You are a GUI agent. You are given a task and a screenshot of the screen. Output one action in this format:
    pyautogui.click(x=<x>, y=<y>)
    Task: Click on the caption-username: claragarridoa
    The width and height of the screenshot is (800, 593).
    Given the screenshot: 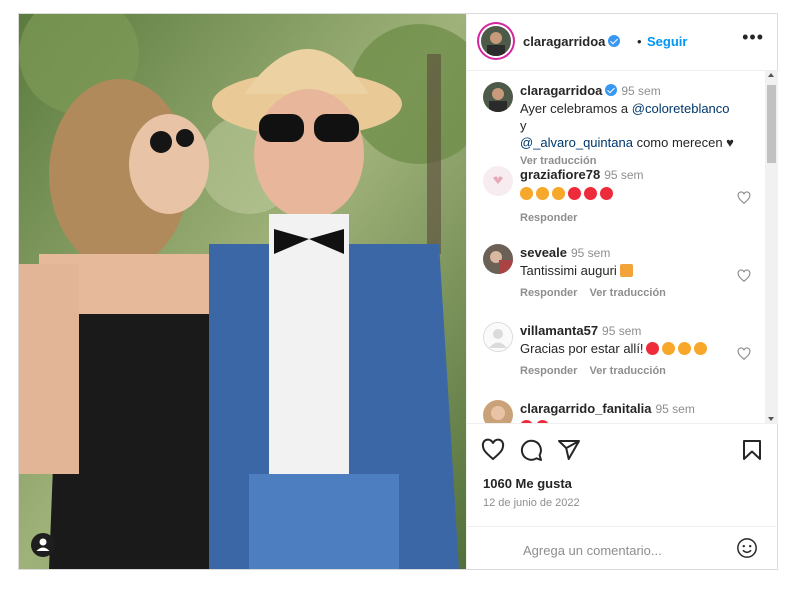 What is the action you would take?
    pyautogui.click(x=561, y=90)
    